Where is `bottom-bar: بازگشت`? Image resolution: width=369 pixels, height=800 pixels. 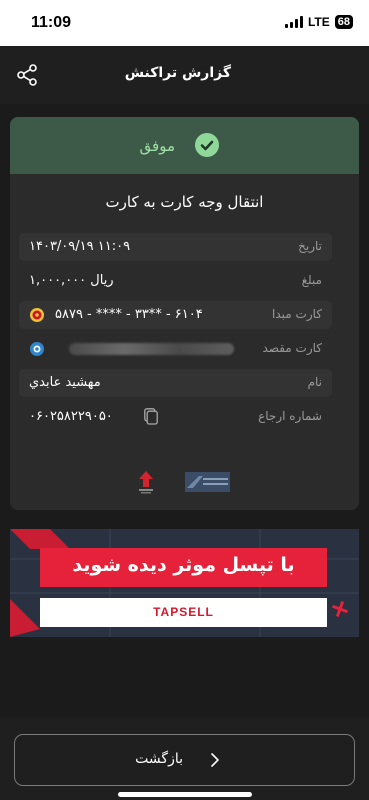 bottom-bar: بازگشت is located at coordinates (184, 759).